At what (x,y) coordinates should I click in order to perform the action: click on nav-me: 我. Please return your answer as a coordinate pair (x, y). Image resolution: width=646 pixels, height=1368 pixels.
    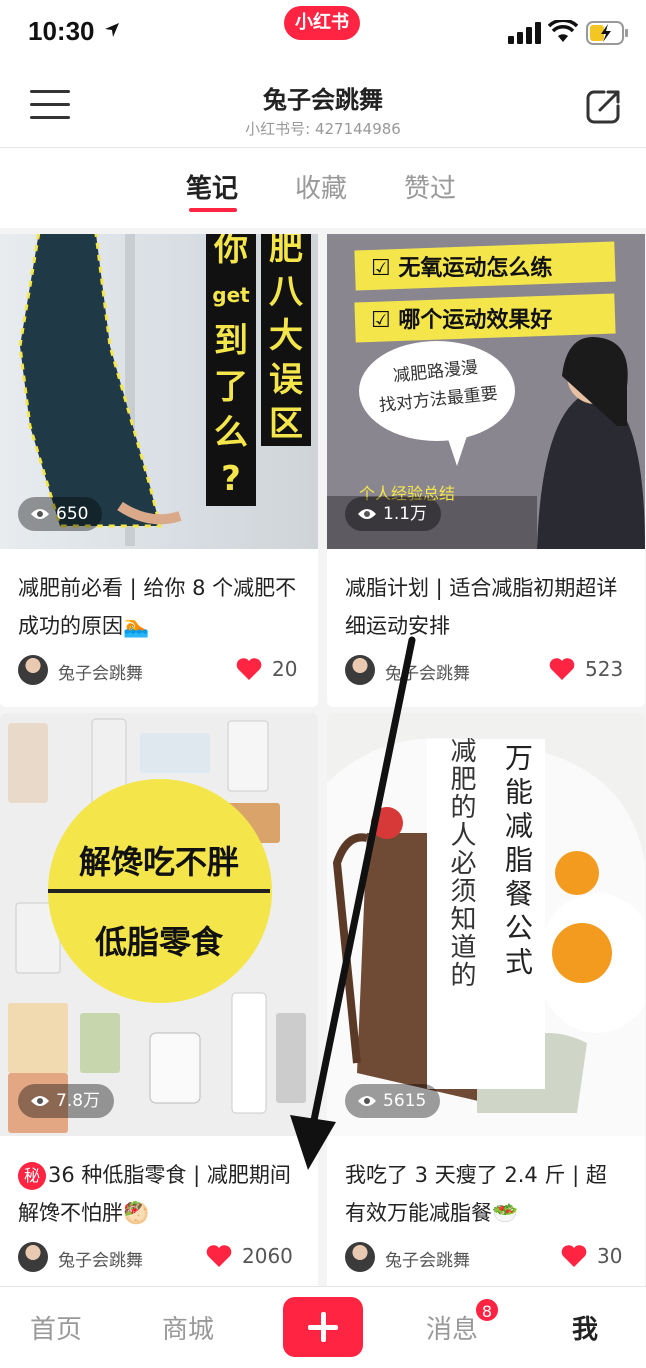
    Looking at the image, I should click on (585, 1327).